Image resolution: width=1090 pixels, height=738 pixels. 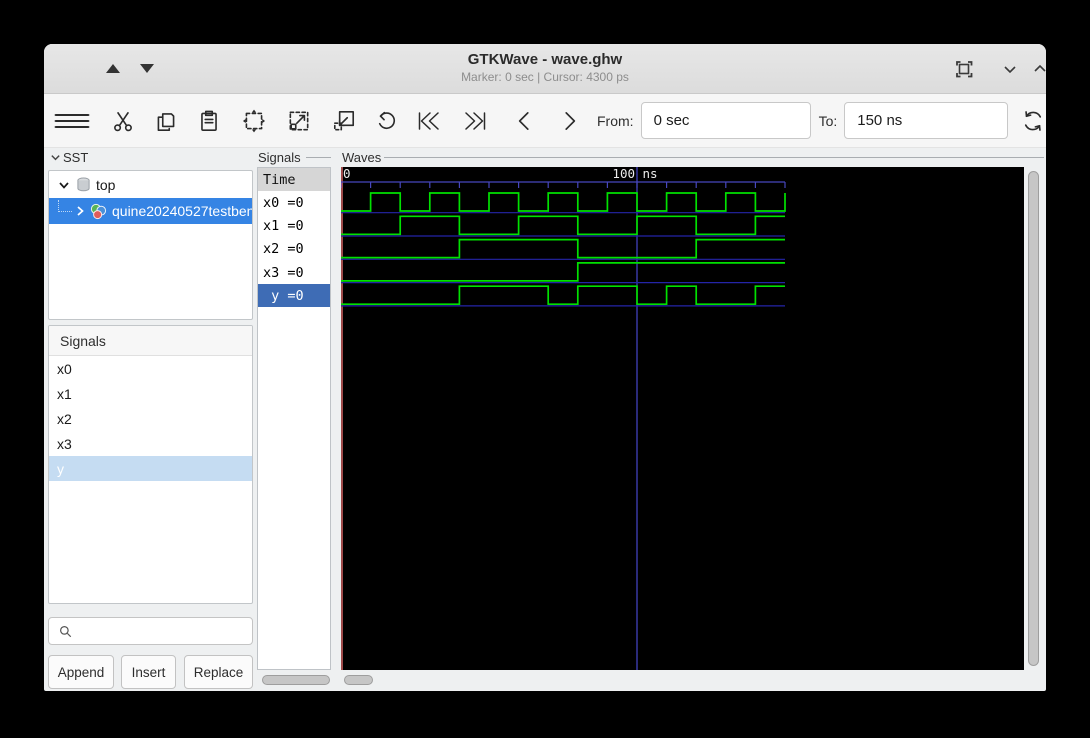 I want to click on signal-list-header: Signals, so click(x=150, y=341).